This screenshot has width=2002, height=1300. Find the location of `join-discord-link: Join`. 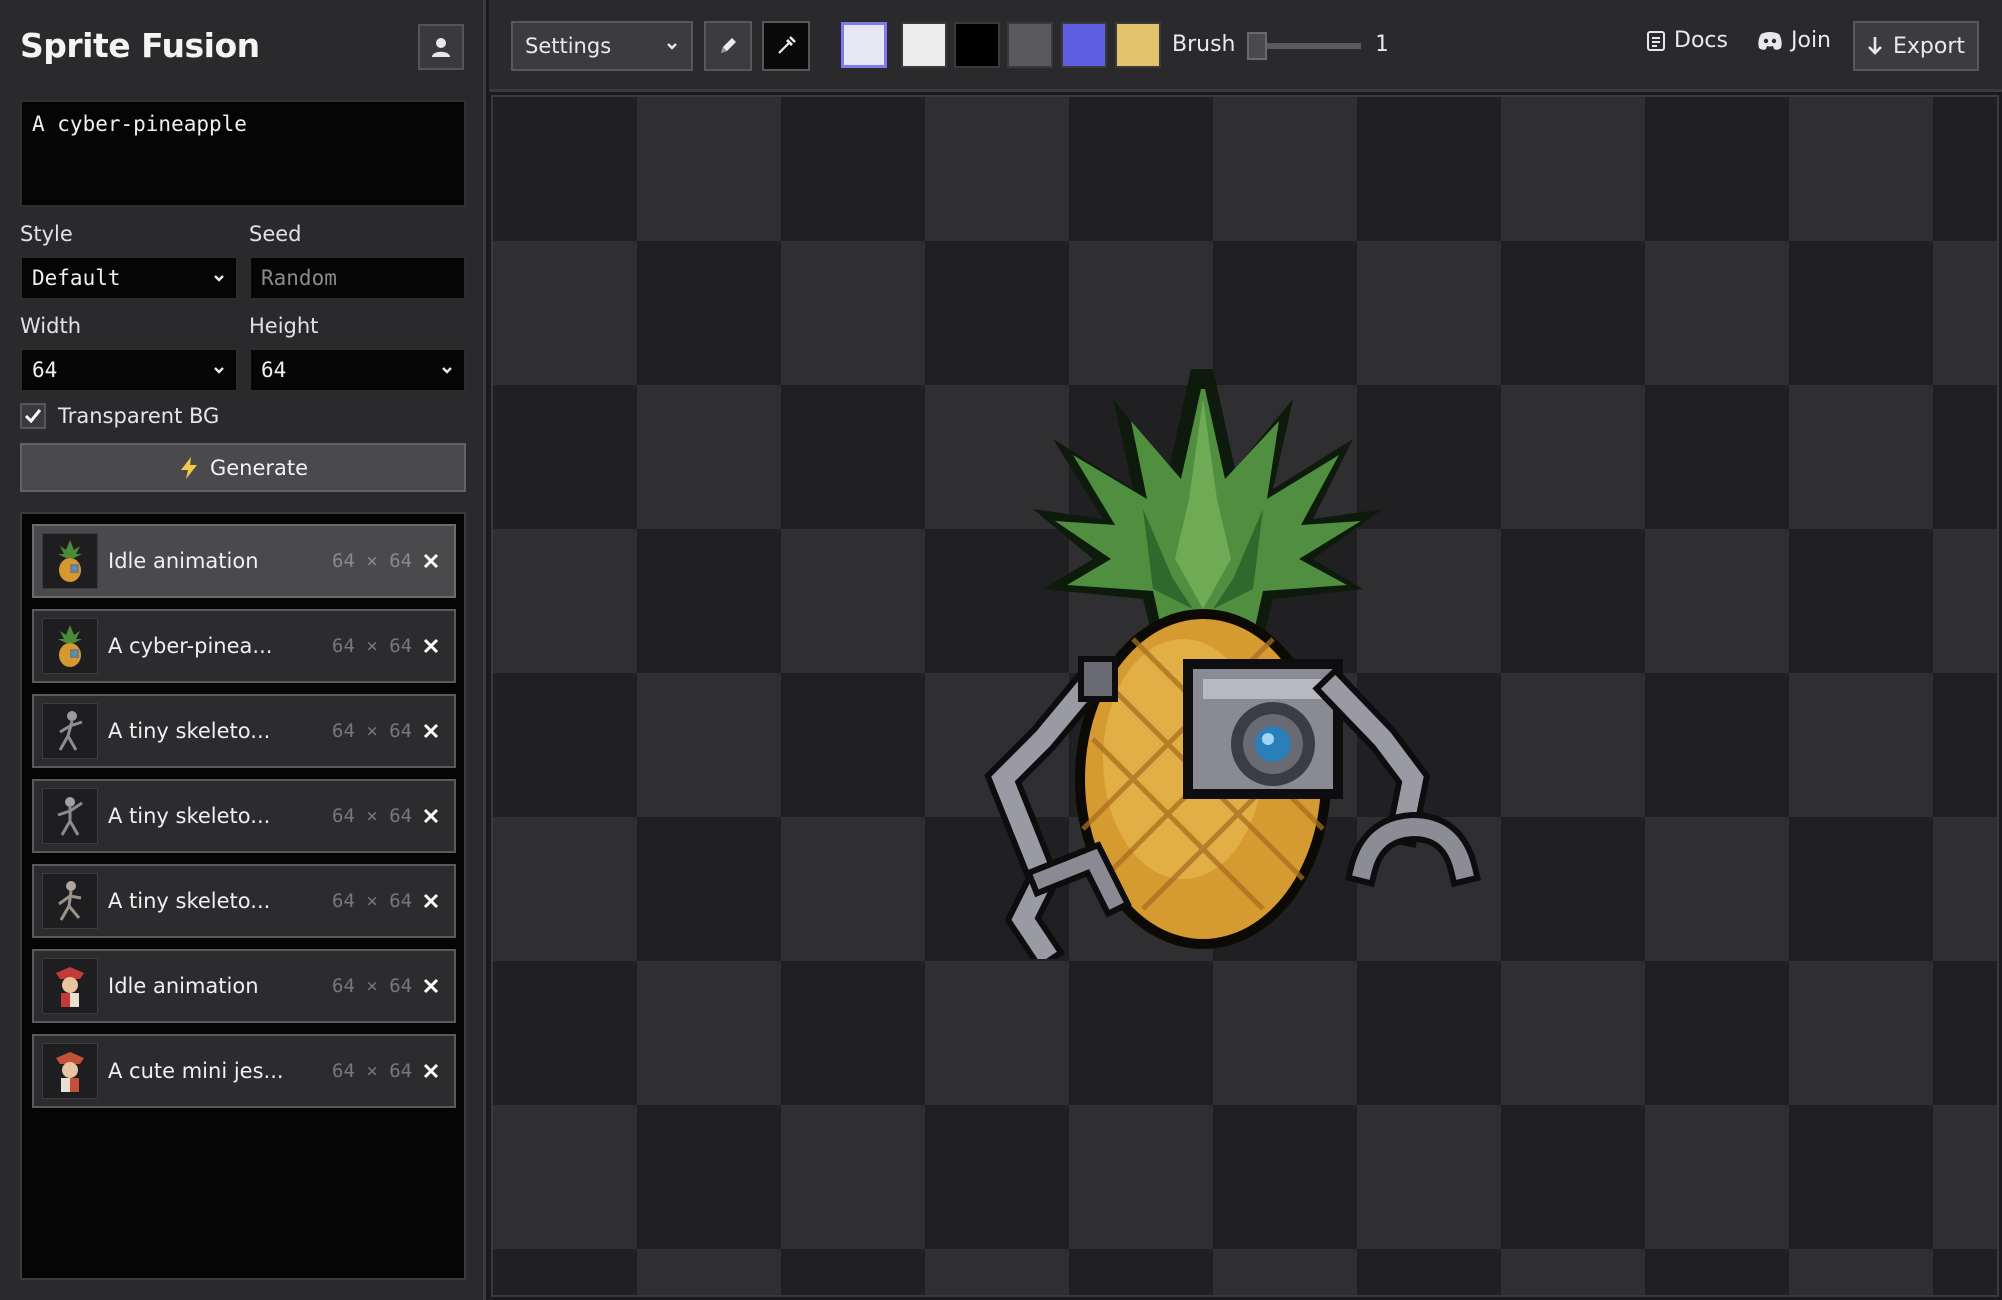

join-discord-link: Join is located at coordinates (1794, 40).